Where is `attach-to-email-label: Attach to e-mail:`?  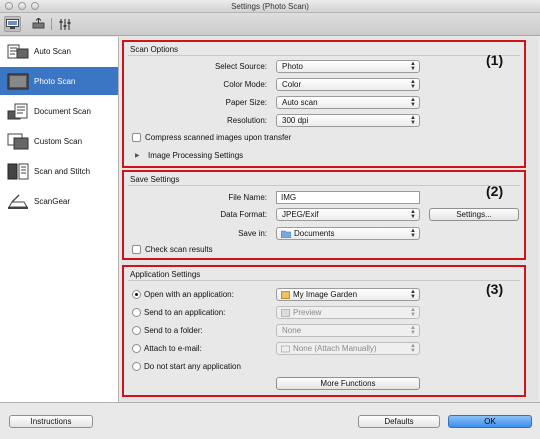 attach-to-email-label: Attach to e-mail: is located at coordinates (173, 348).